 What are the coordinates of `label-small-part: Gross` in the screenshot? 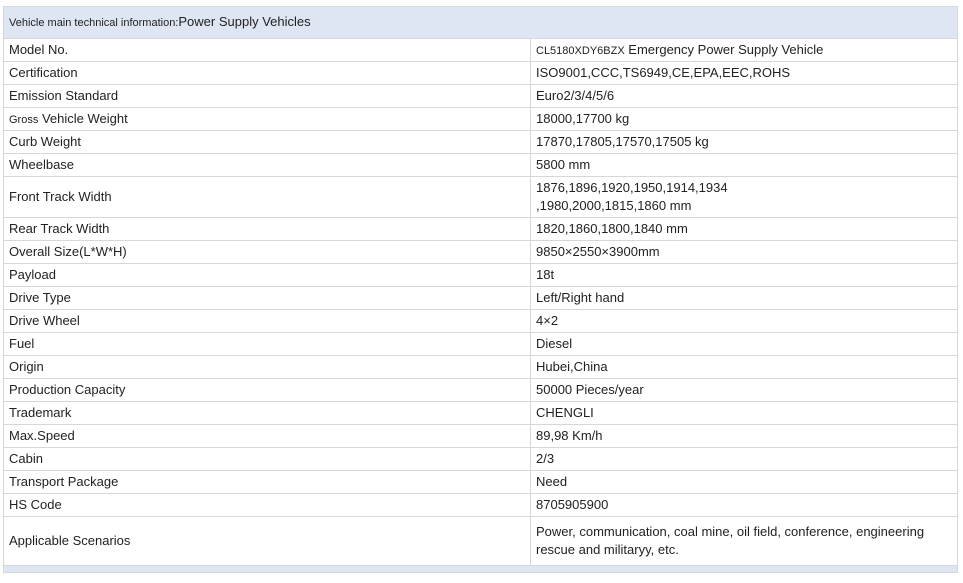 It's located at (24, 119).